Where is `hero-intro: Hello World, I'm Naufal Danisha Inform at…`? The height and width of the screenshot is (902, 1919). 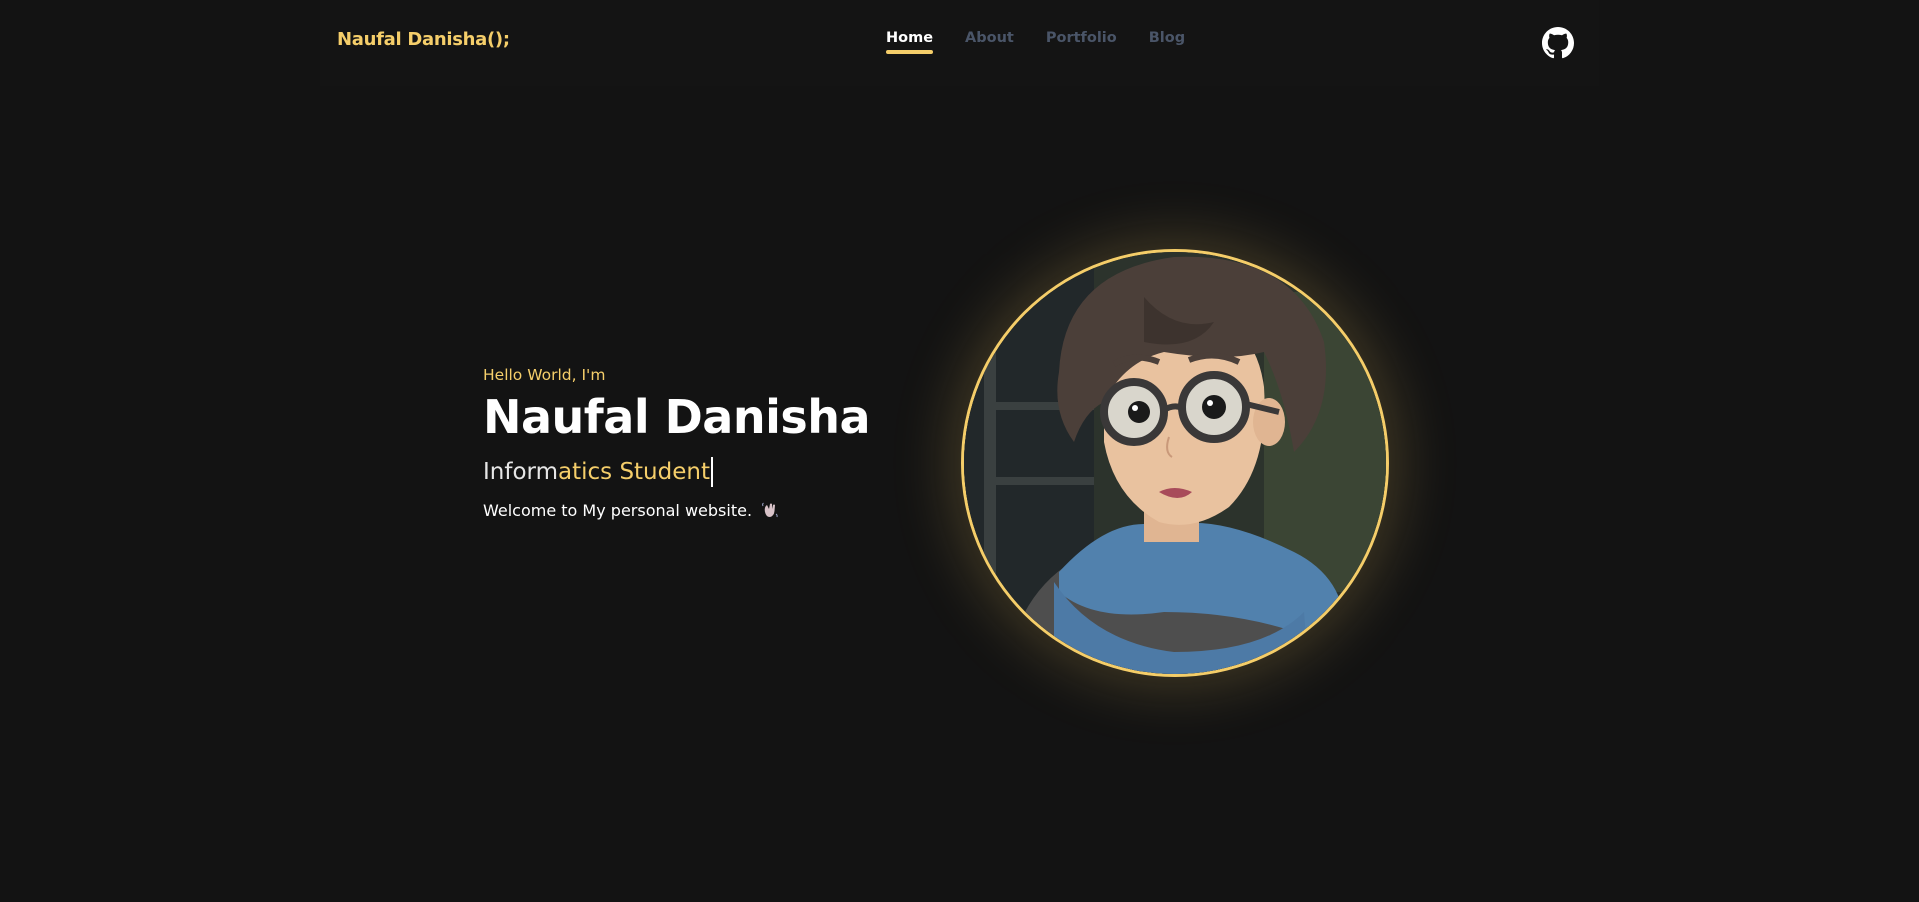
hero-intro: Hello World, I'm Naufal Danisha Inform at… is located at coordinates (677, 443).